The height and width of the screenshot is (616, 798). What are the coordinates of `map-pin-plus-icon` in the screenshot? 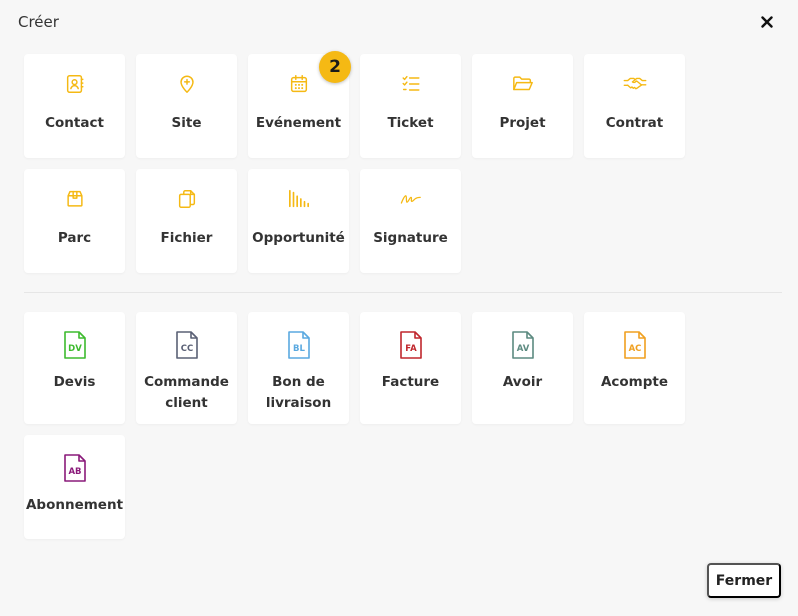 It's located at (187, 84).